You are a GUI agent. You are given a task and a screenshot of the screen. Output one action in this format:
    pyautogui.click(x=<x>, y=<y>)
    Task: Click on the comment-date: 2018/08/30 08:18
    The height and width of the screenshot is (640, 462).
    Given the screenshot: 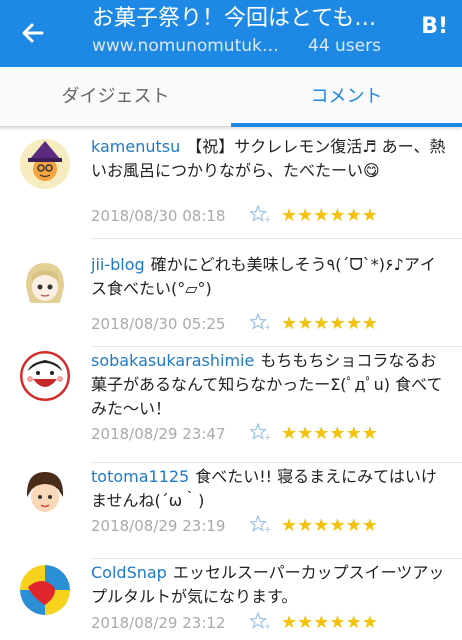 What is the action you would take?
    pyautogui.click(x=158, y=216)
    